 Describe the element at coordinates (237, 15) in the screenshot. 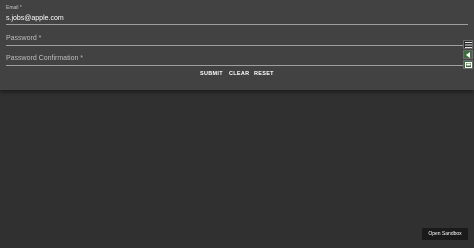

I see `email-field: Email * s.jobs@apple.com` at that location.